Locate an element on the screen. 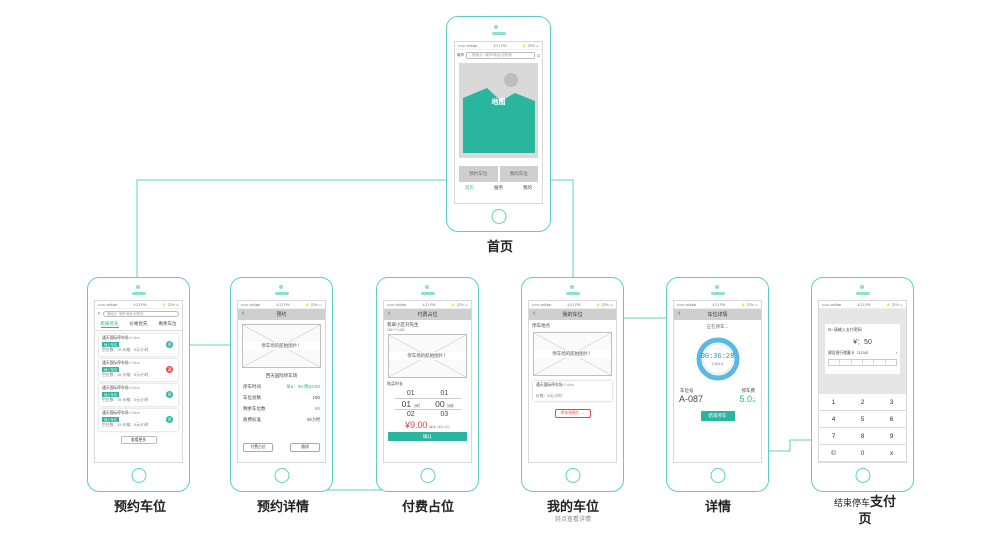 The width and height of the screenshot is (1000, 540). reserve-spot-button: 预约车位 is located at coordinates (478, 174).